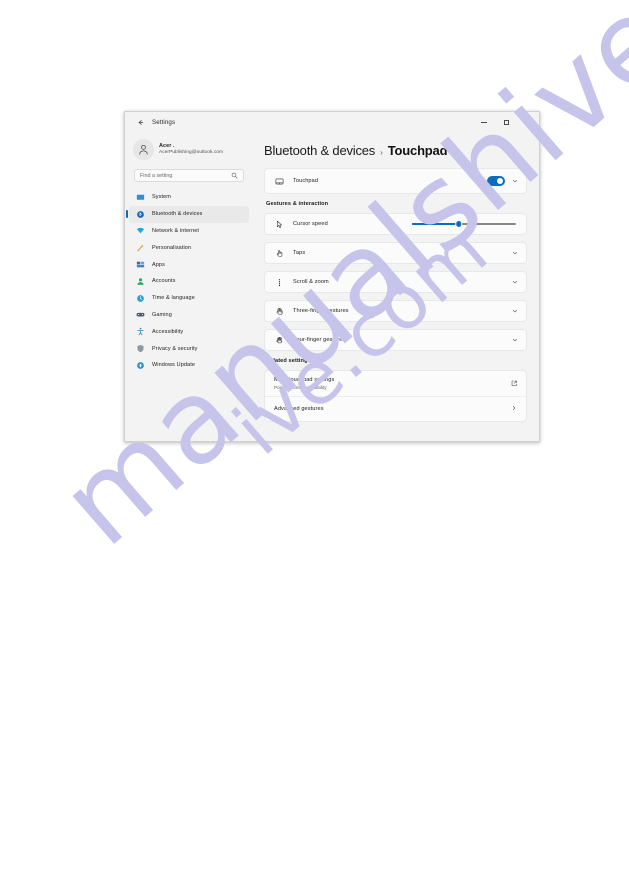 The width and height of the screenshot is (629, 893). I want to click on more-touchpad-settings-sublabel: Pointer icons and visibility, so click(300, 387).